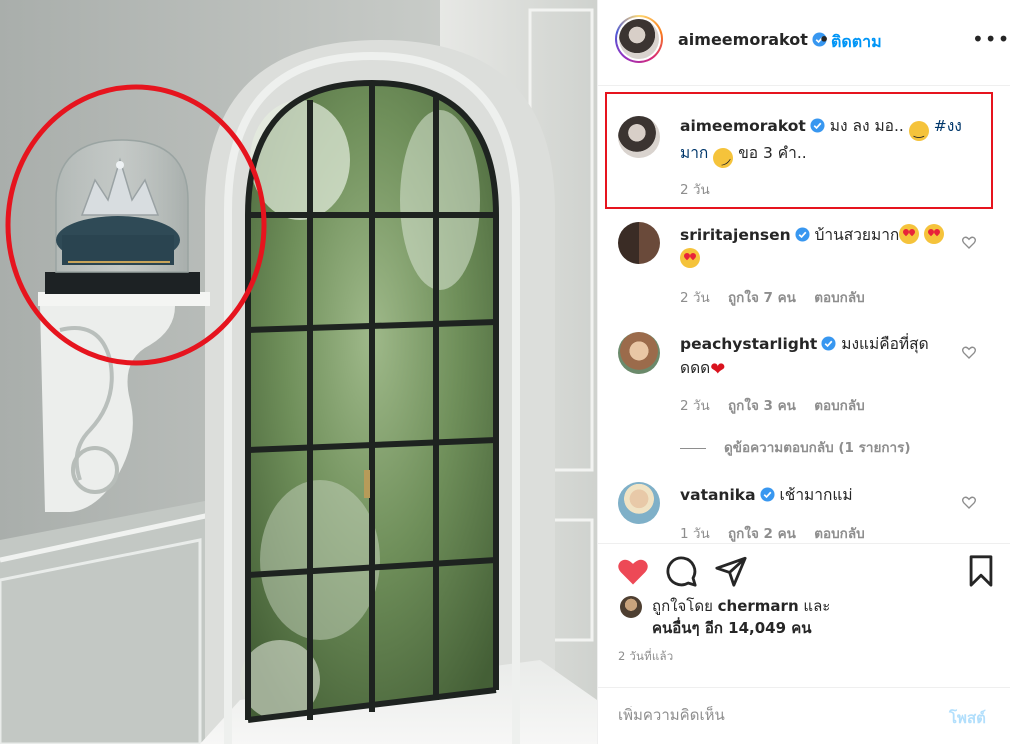 The width and height of the screenshot is (1010, 744). What do you see at coordinates (762, 298) in the screenshot?
I see `comment-likes: ถูกใจ 7 คน` at bounding box center [762, 298].